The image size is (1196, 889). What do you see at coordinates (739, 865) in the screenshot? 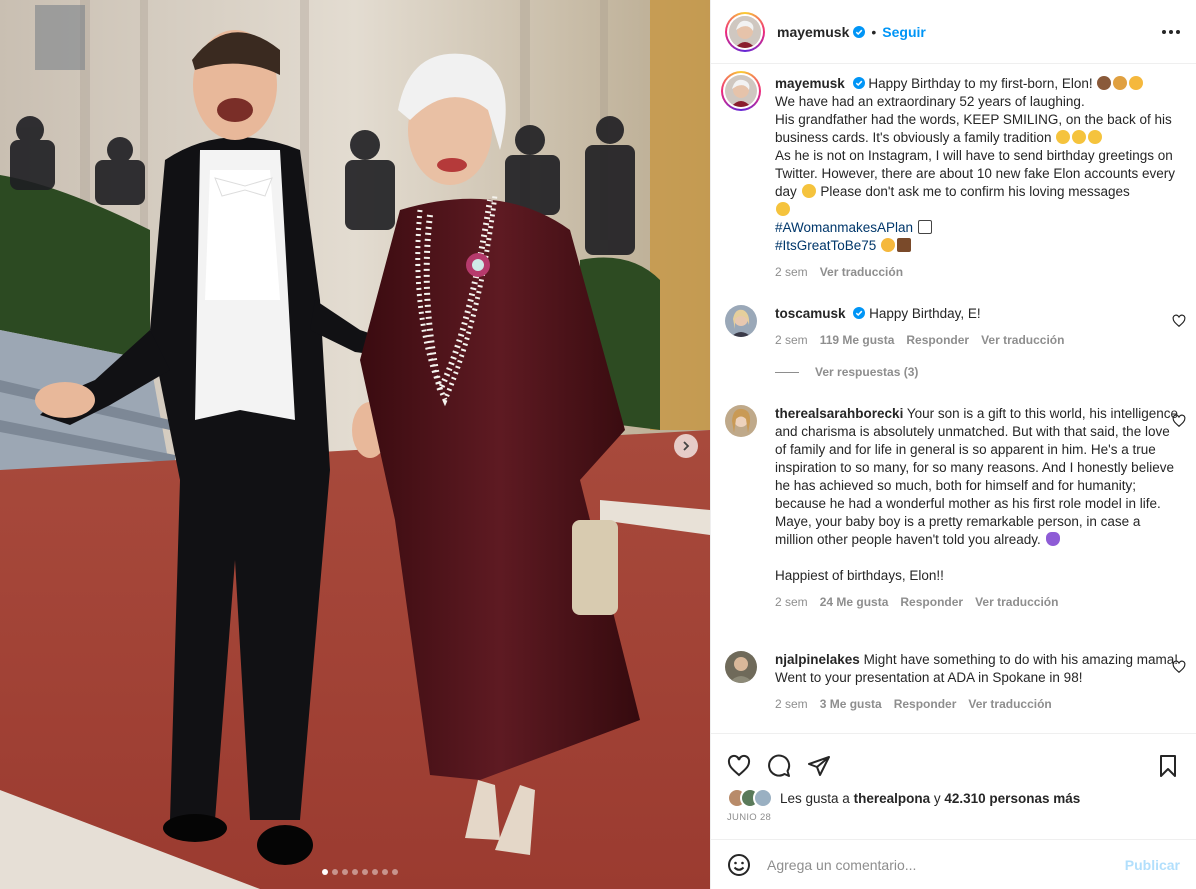
I see `emoji-icon` at bounding box center [739, 865].